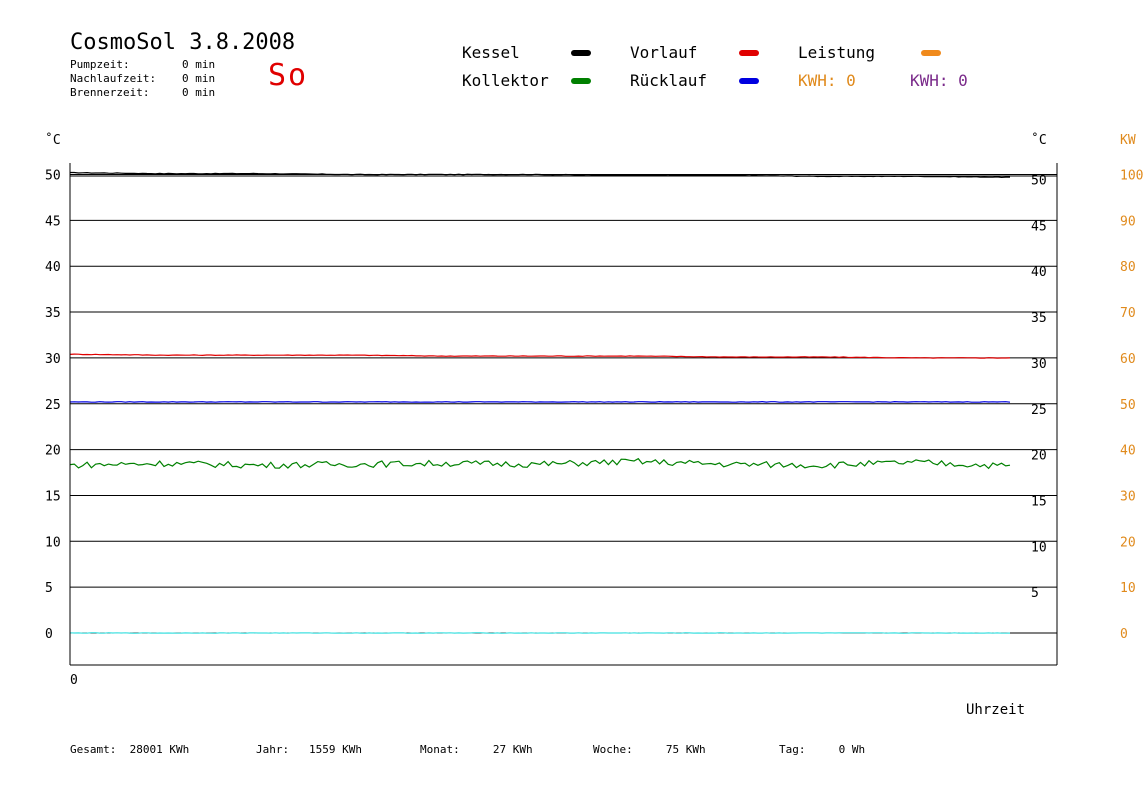  Describe the element at coordinates (1039, 456) in the screenshot. I see `y-tick-label-right: 20` at that location.